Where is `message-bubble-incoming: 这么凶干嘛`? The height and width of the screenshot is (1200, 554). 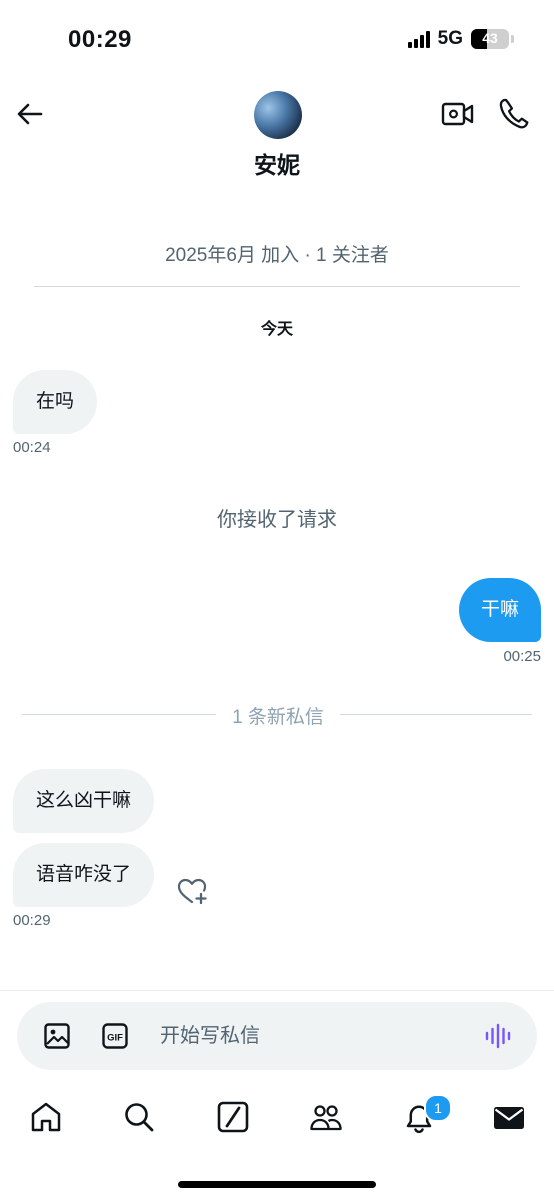
message-bubble-incoming: 这么凶干嘛 is located at coordinates (84, 801).